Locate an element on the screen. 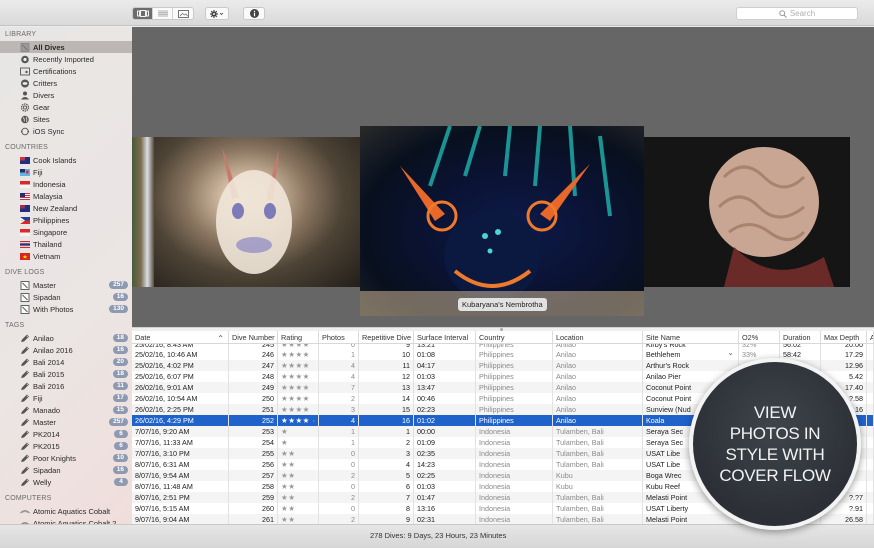 This screenshot has height=548, width=874. sidebar-item-indonesia: Indonesia is located at coordinates (66, 184).